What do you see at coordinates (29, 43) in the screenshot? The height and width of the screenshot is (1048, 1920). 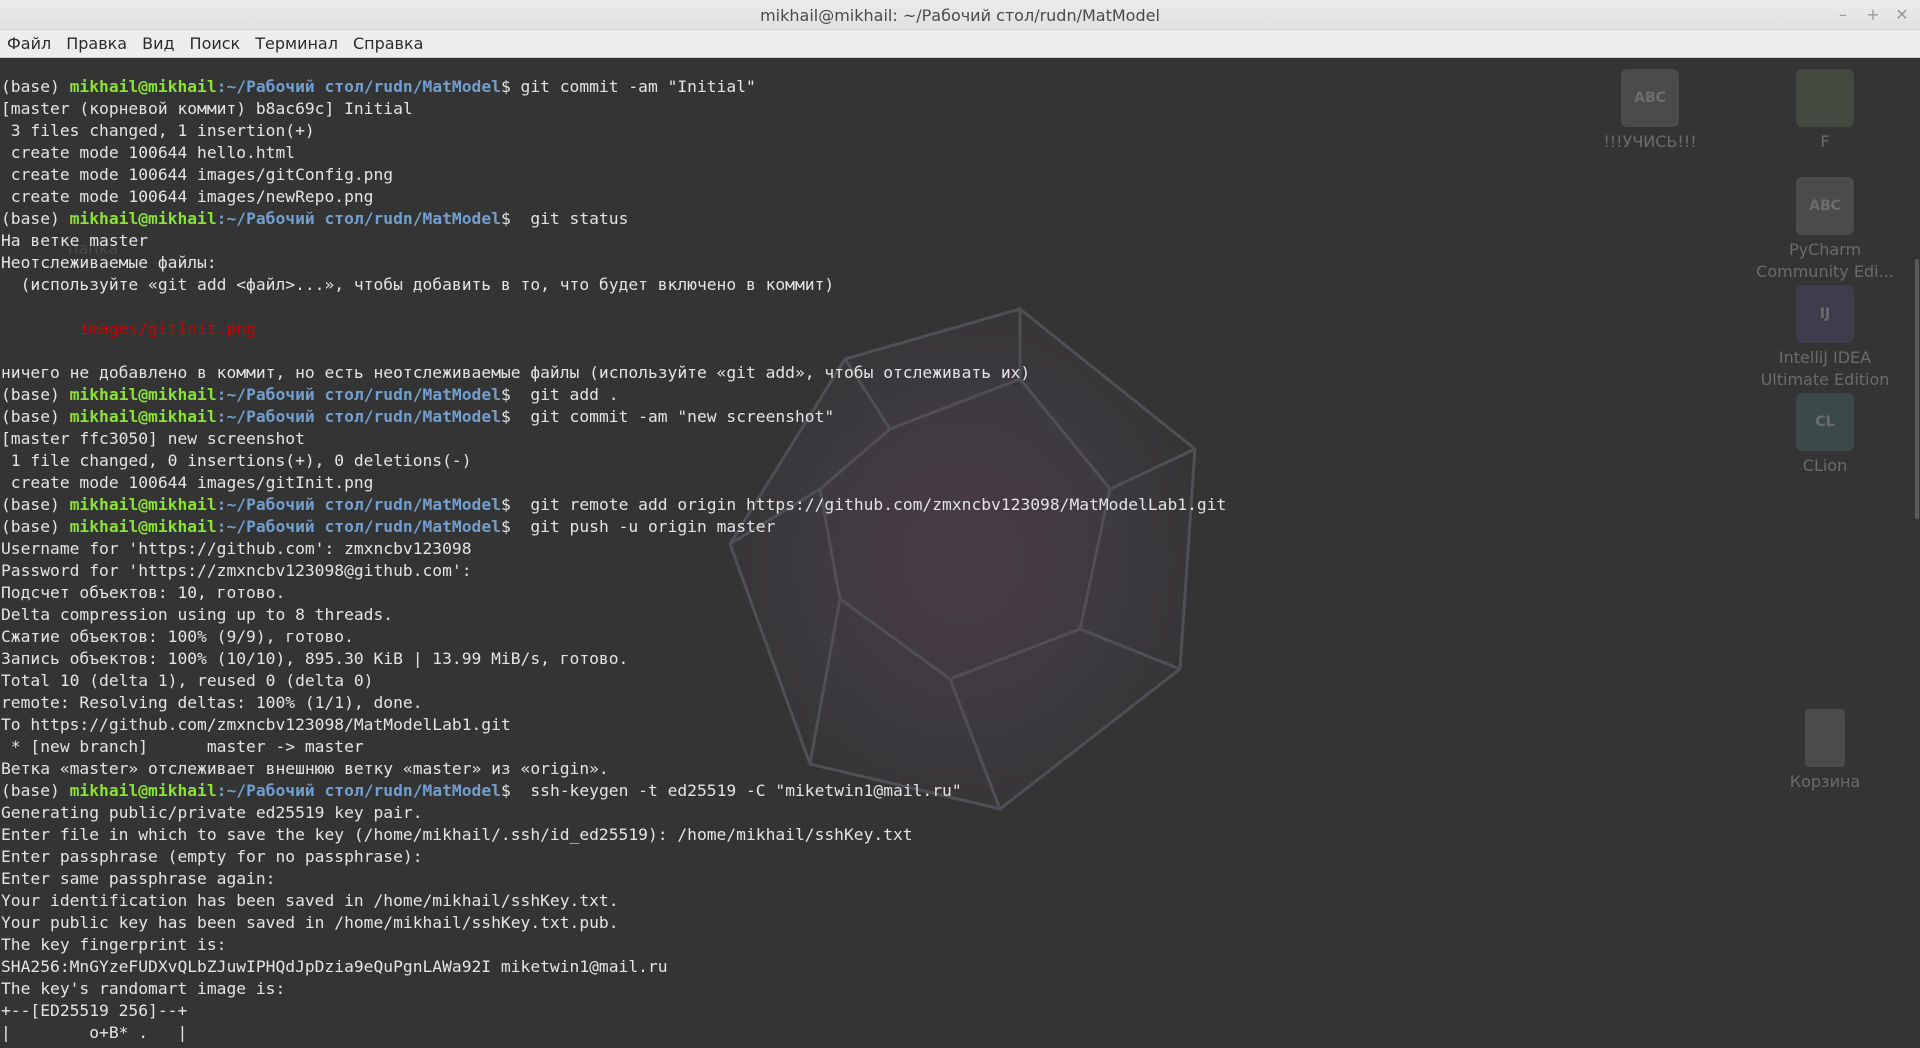 I see `menu-file: Файл` at bounding box center [29, 43].